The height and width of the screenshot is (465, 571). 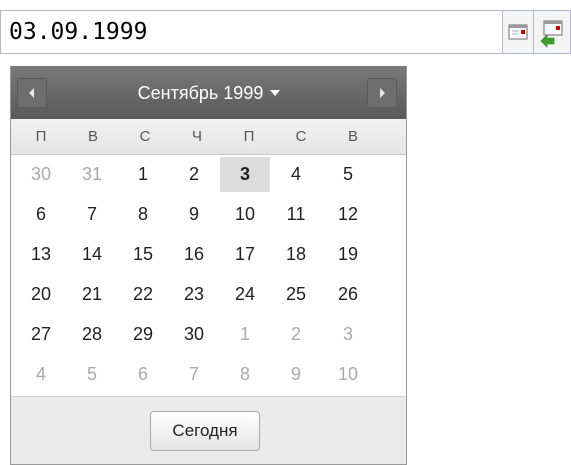 I want to click on day-cell: 3, so click(x=348, y=334).